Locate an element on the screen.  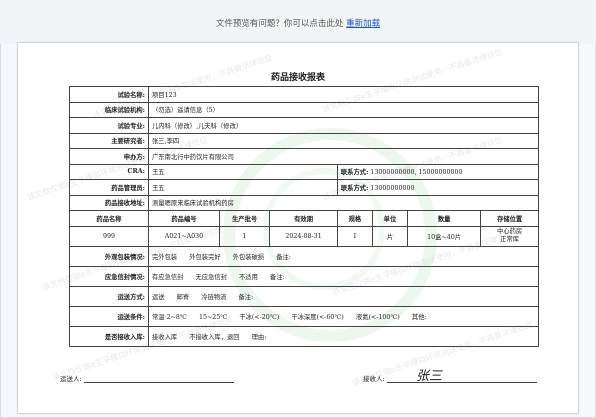
field-value: 测量嗯原来临床试验机构药房 is located at coordinates (343, 202).